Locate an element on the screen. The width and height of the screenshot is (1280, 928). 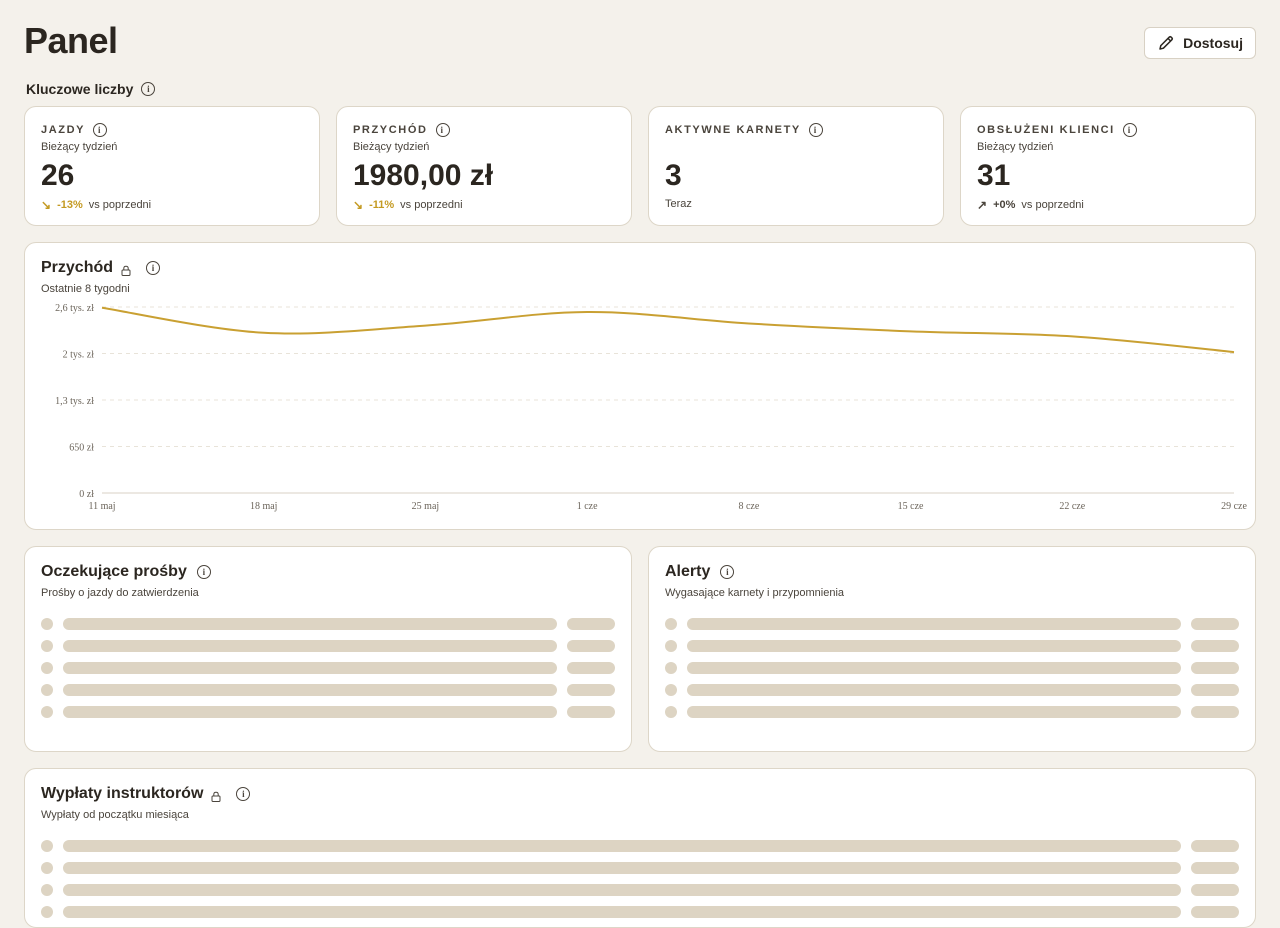
x-tick-label: 29 cze is located at coordinates (1234, 506).